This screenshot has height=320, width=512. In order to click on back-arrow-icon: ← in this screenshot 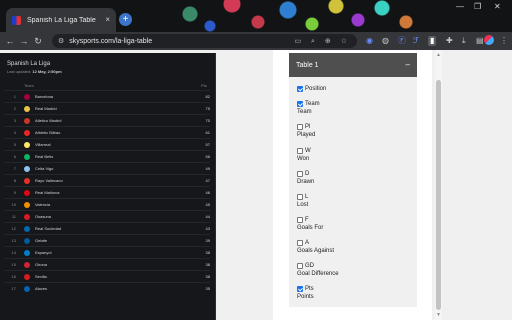, I will do `click(10, 41)`.